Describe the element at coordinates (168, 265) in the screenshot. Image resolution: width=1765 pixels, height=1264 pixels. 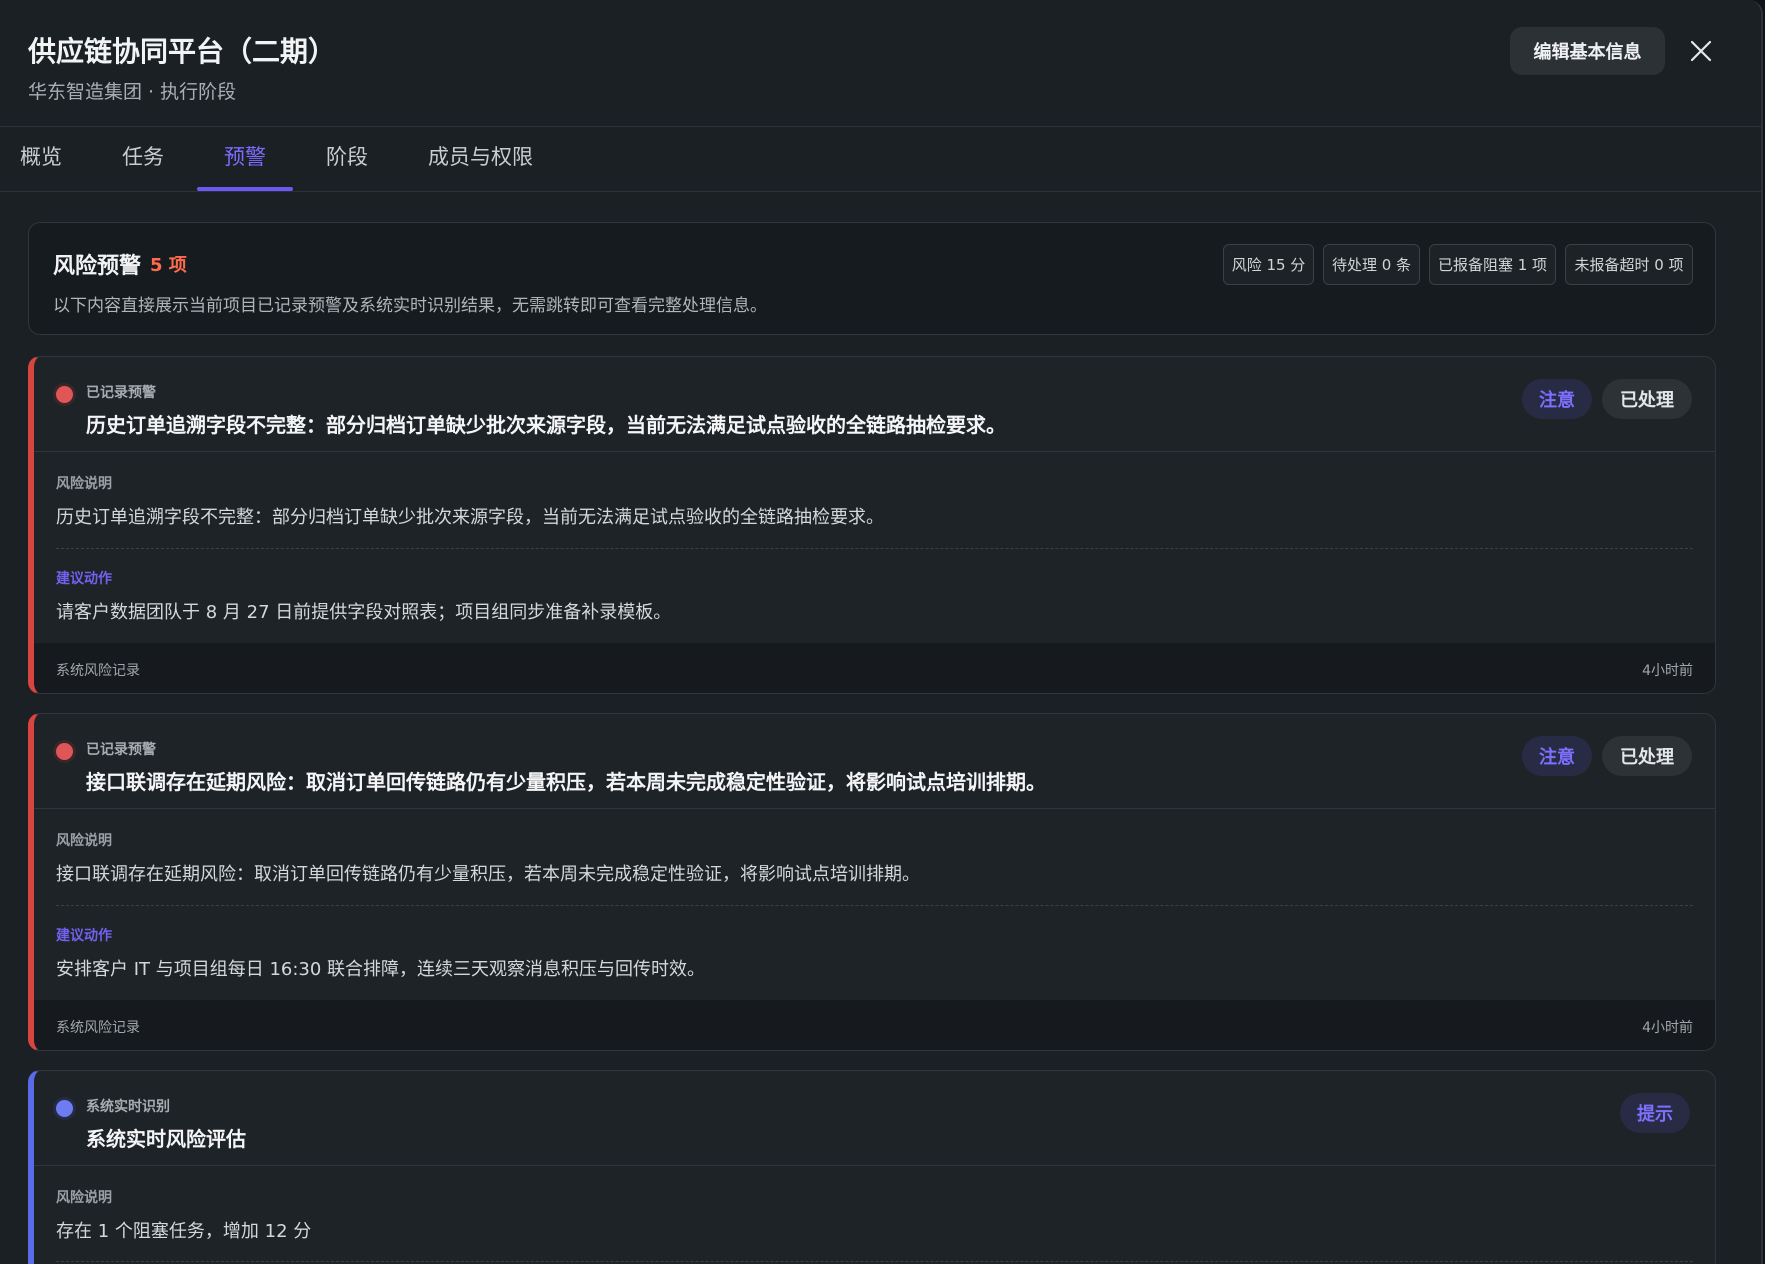
I see `summary-count: 5 项` at that location.